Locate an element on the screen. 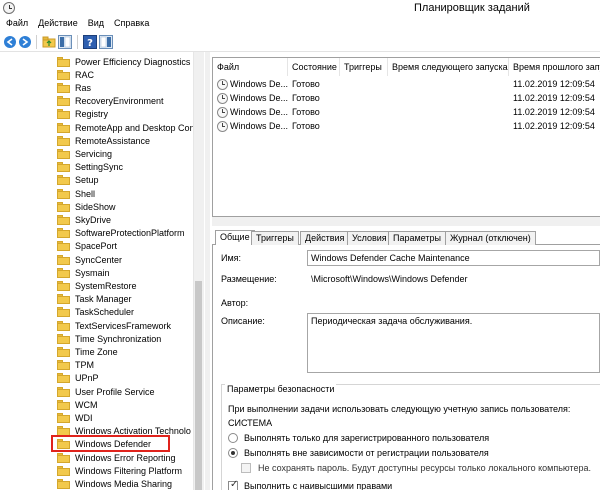  tree-item: Registry is located at coordinates (82, 114).